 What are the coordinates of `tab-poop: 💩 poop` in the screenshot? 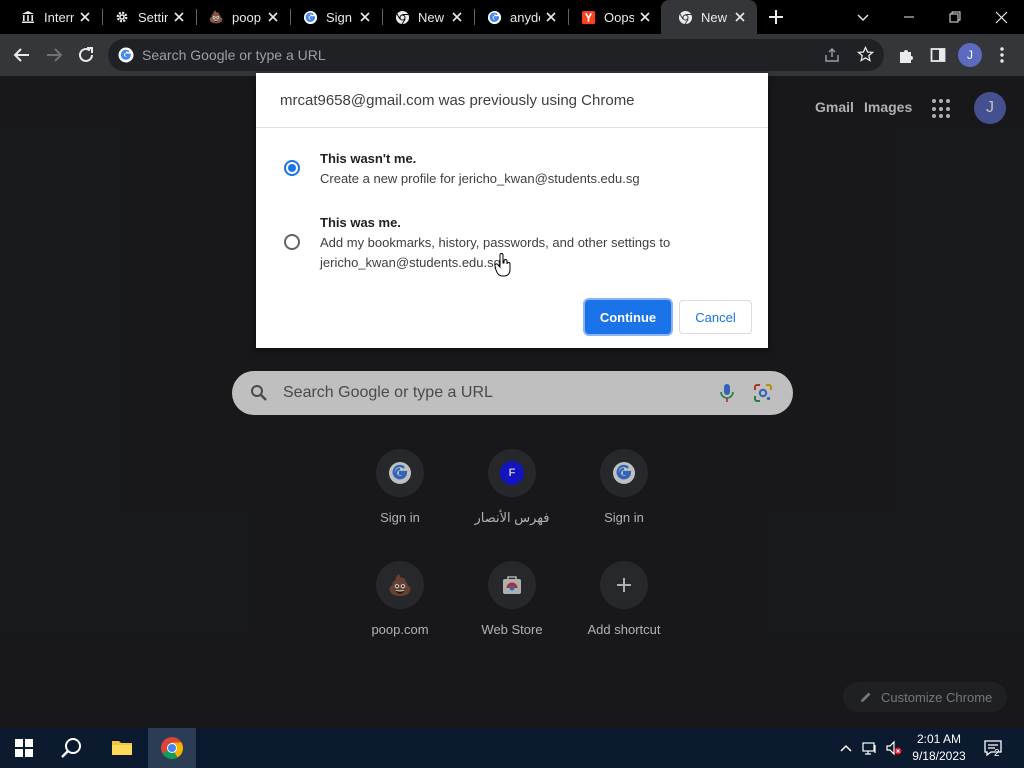 It's located at (241, 17).